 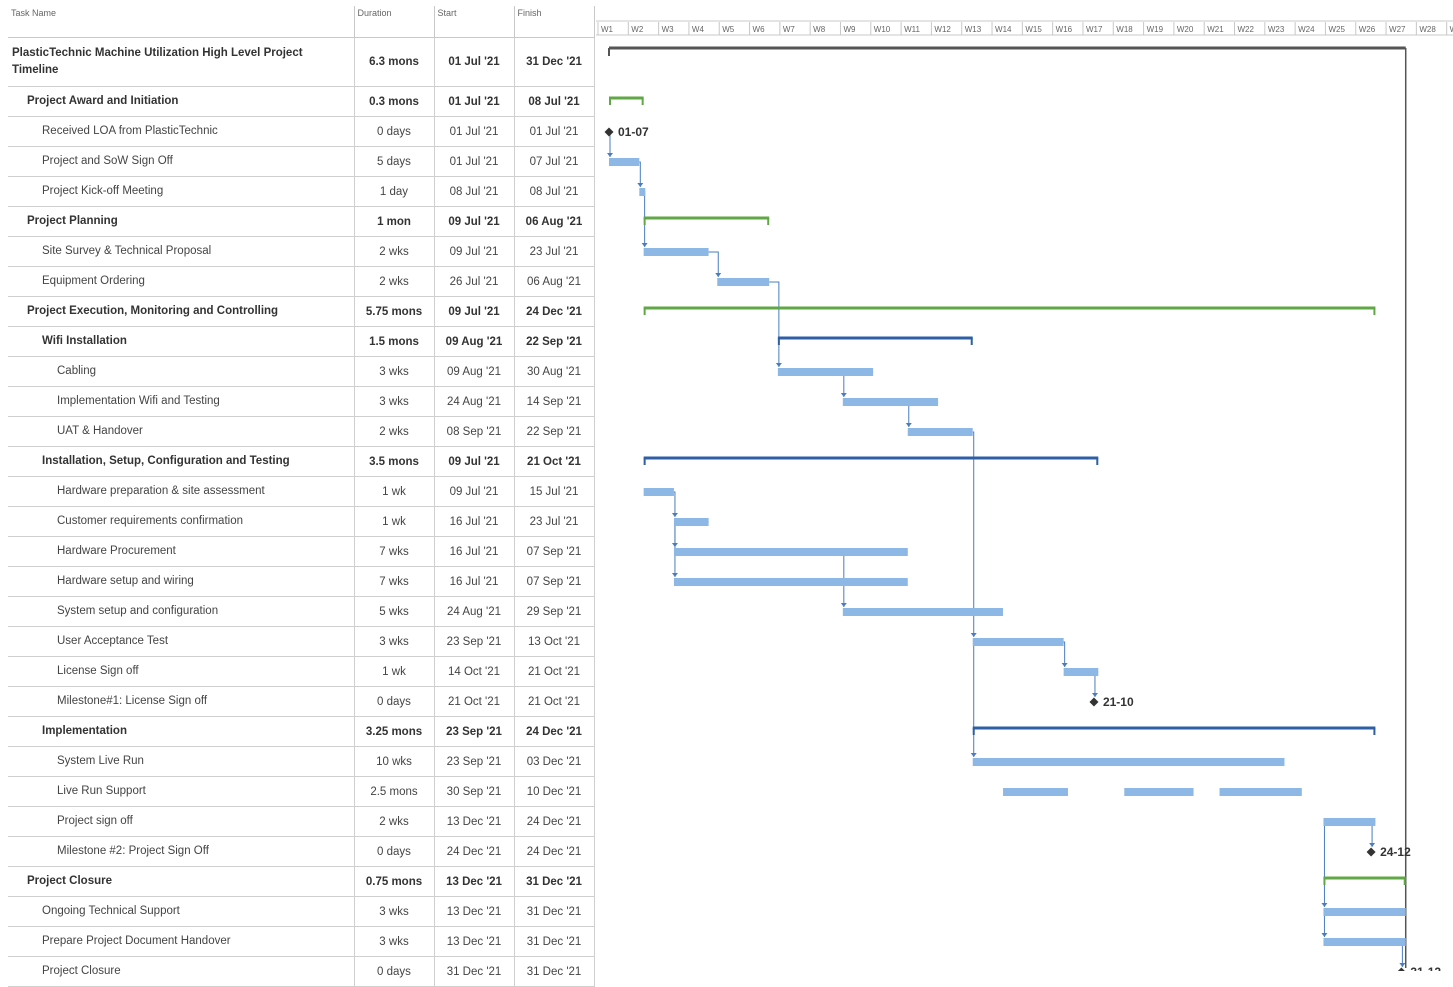 I want to click on timescale-label: W12, so click(x=942, y=29).